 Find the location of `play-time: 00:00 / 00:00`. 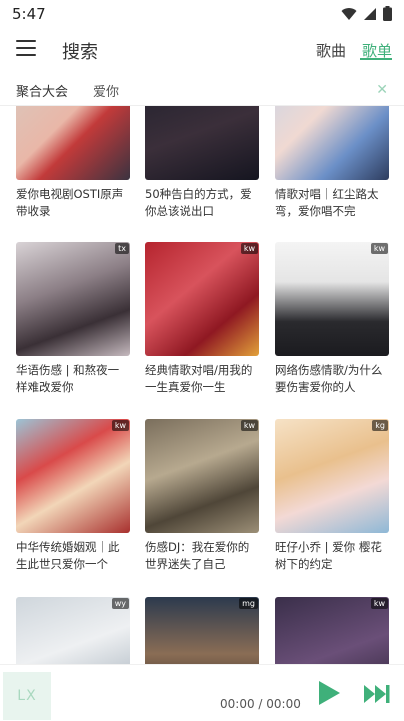

play-time: 00:00 / 00:00 is located at coordinates (260, 704).